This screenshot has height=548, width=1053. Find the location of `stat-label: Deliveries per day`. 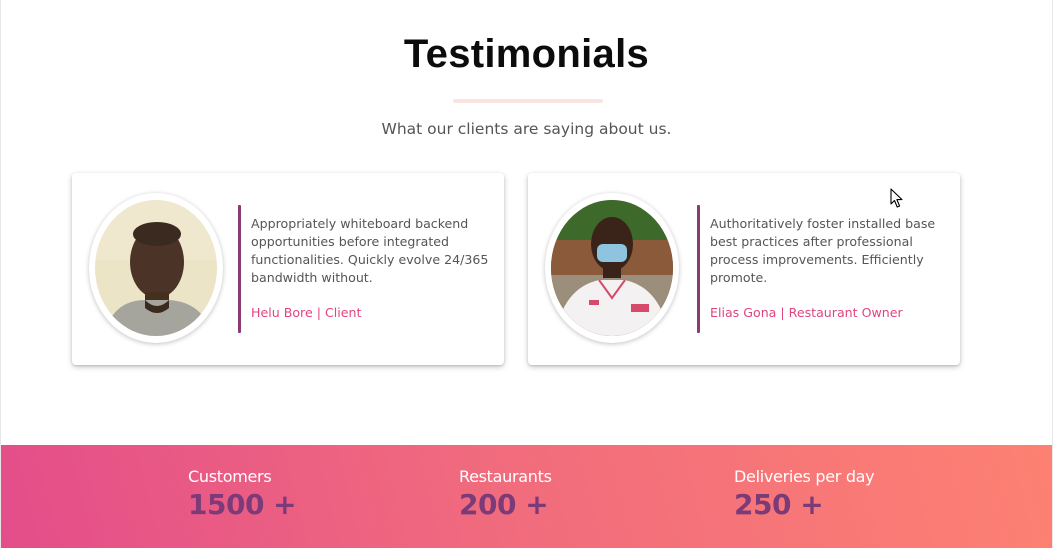

stat-label: Deliveries per day is located at coordinates (804, 476).